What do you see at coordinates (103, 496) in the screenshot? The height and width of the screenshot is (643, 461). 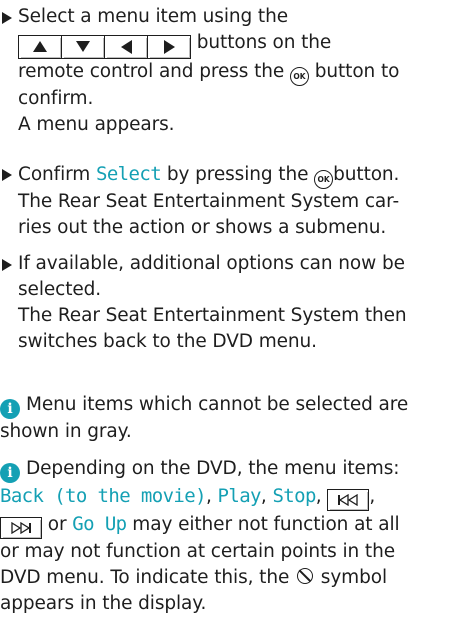 I see `menu-item-back: Back (to the movie)` at bounding box center [103, 496].